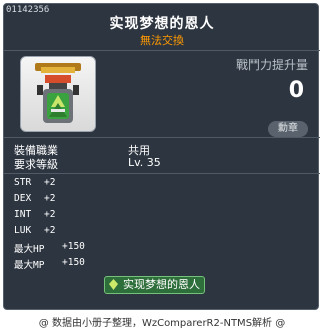  Describe the element at coordinates (162, 40) in the screenshot. I see `trade-status: 無法交換` at that location.